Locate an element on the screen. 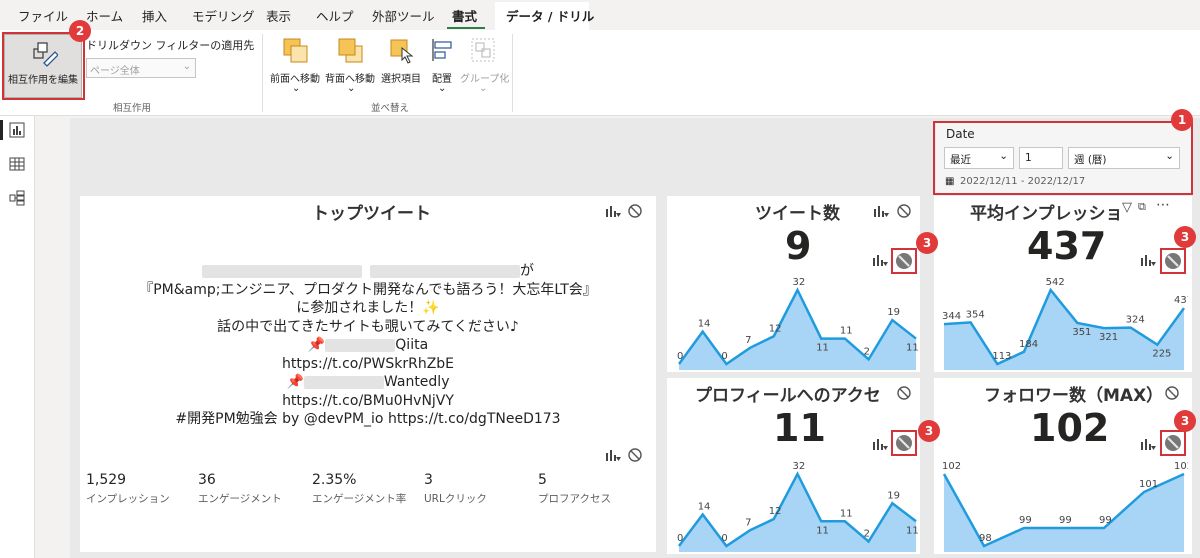 The image size is (1200, 558). tab-data-drill: データ / ドリル is located at coordinates (550, 15).